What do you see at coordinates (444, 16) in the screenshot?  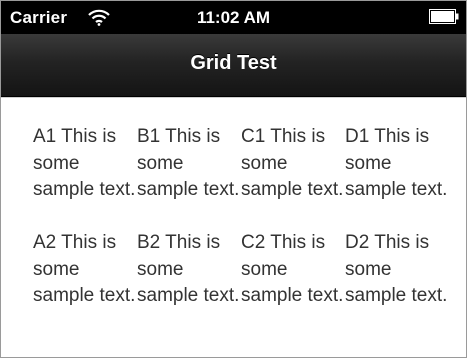 I see `battery-icon` at bounding box center [444, 16].